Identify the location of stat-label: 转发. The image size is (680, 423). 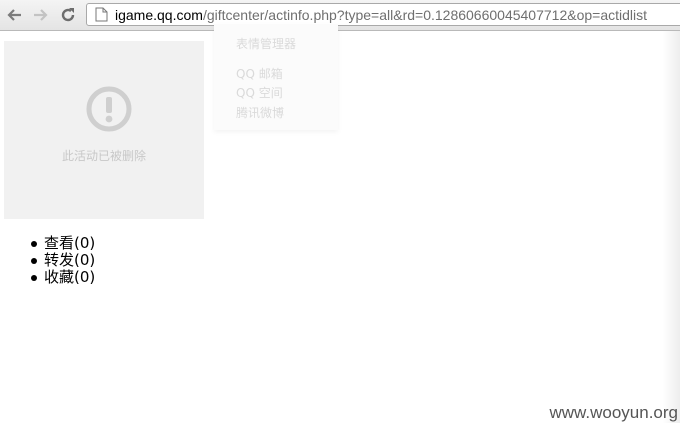
(59, 260).